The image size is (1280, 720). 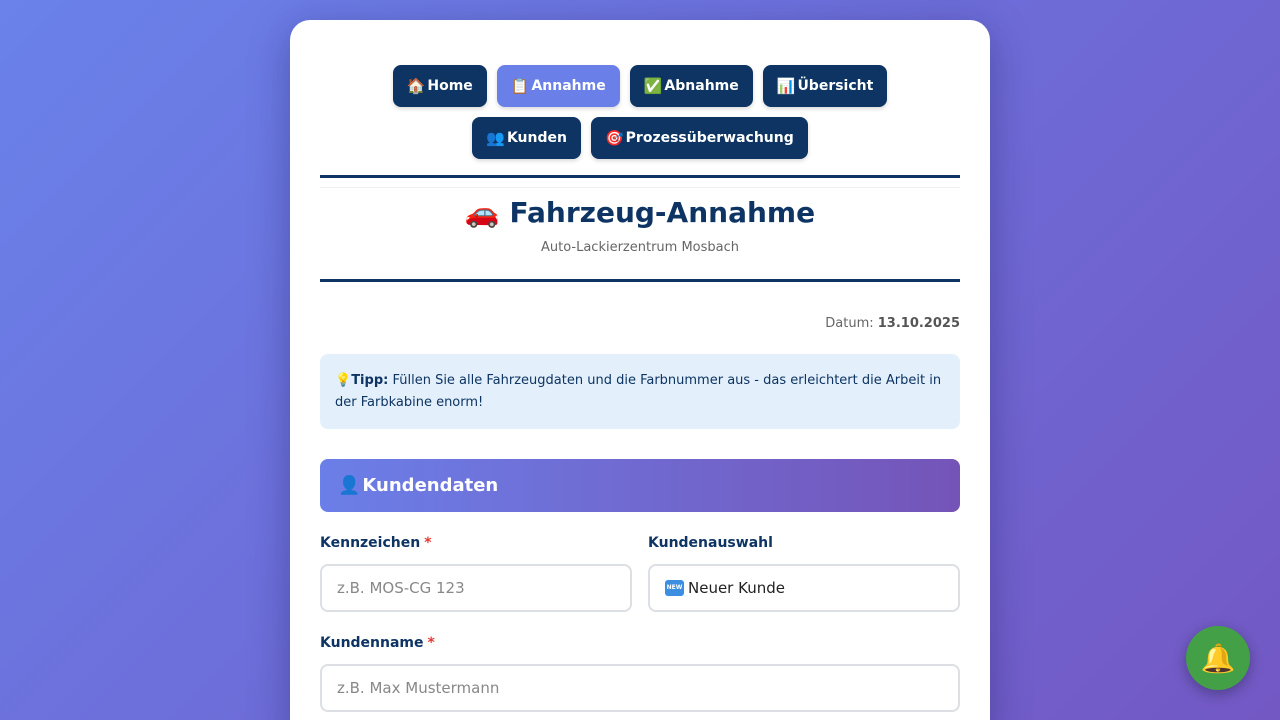 I want to click on tip-label: Tipp:, so click(x=370, y=380).